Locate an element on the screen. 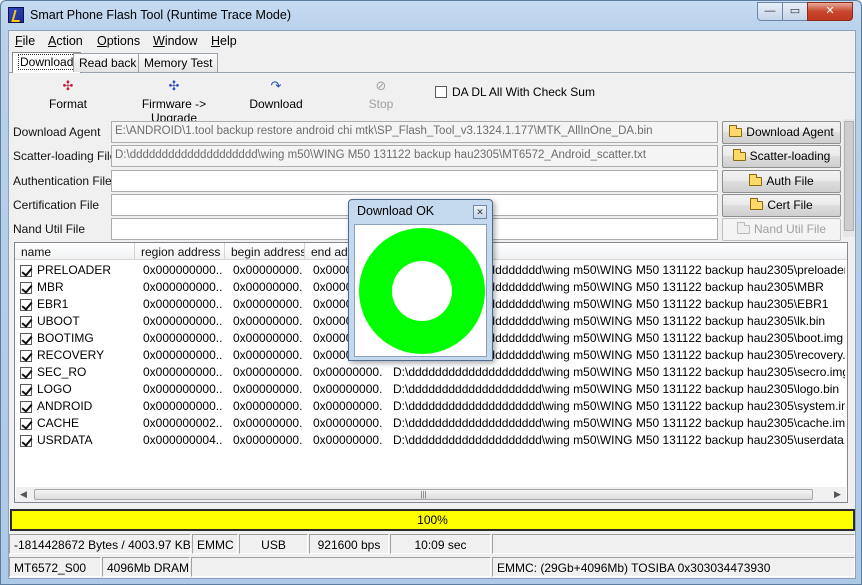 Image resolution: width=862 pixels, height=585 pixels. auth-row: Authentication File Auth File is located at coordinates (427, 181).